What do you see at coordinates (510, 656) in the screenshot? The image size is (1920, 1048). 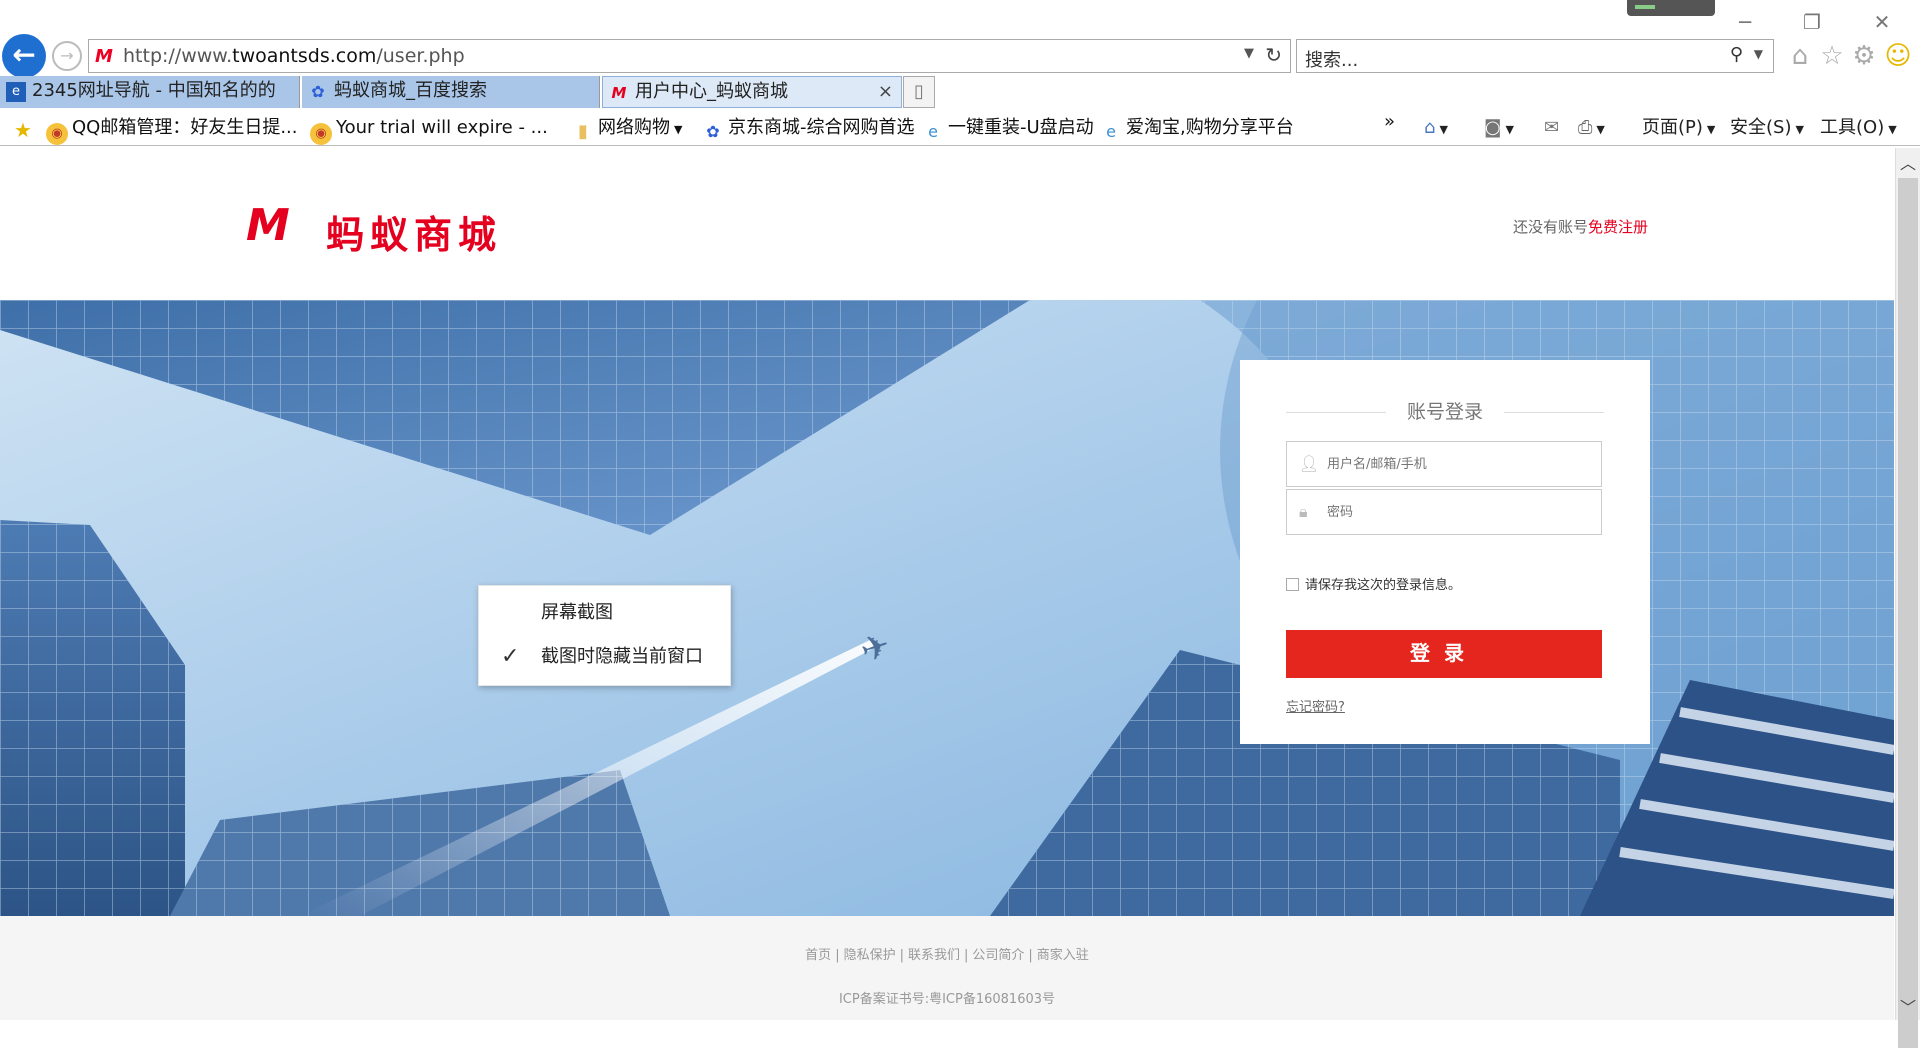 I see `checkmark-icon: ✓` at bounding box center [510, 656].